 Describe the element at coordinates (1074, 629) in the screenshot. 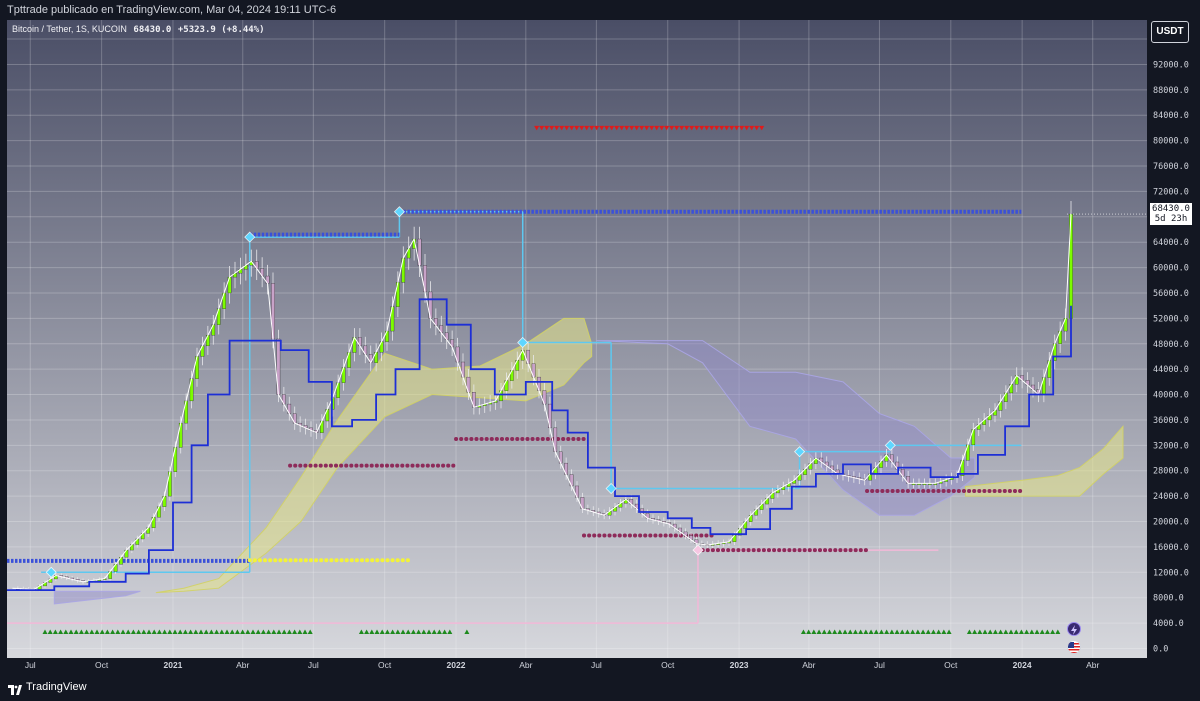

I see `lightning-icon` at that location.